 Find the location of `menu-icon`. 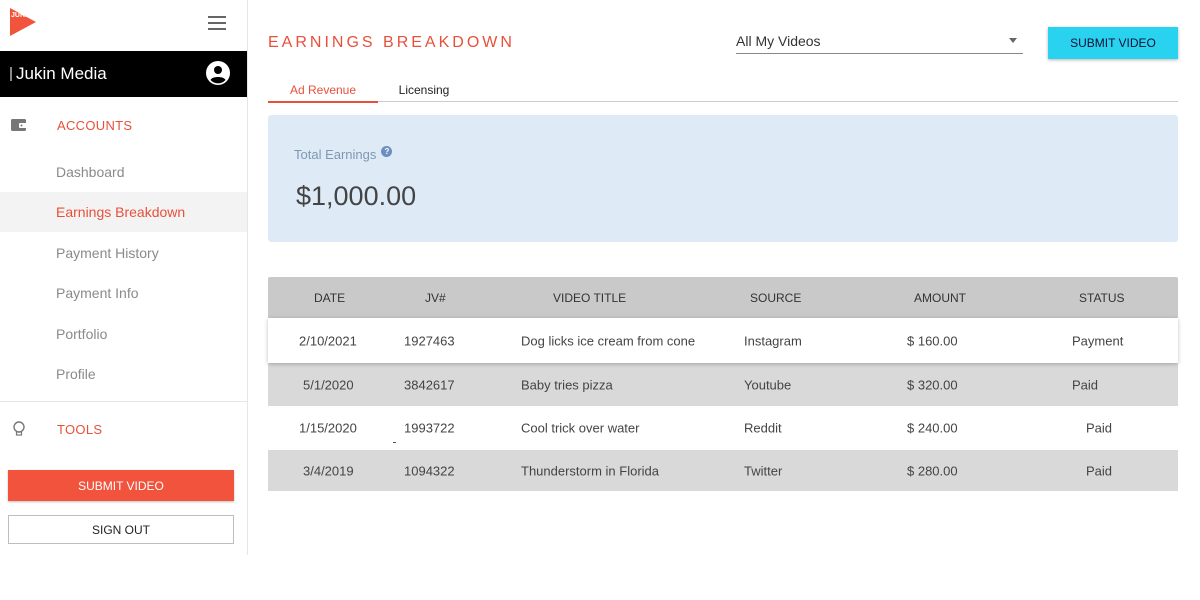

menu-icon is located at coordinates (217, 23).